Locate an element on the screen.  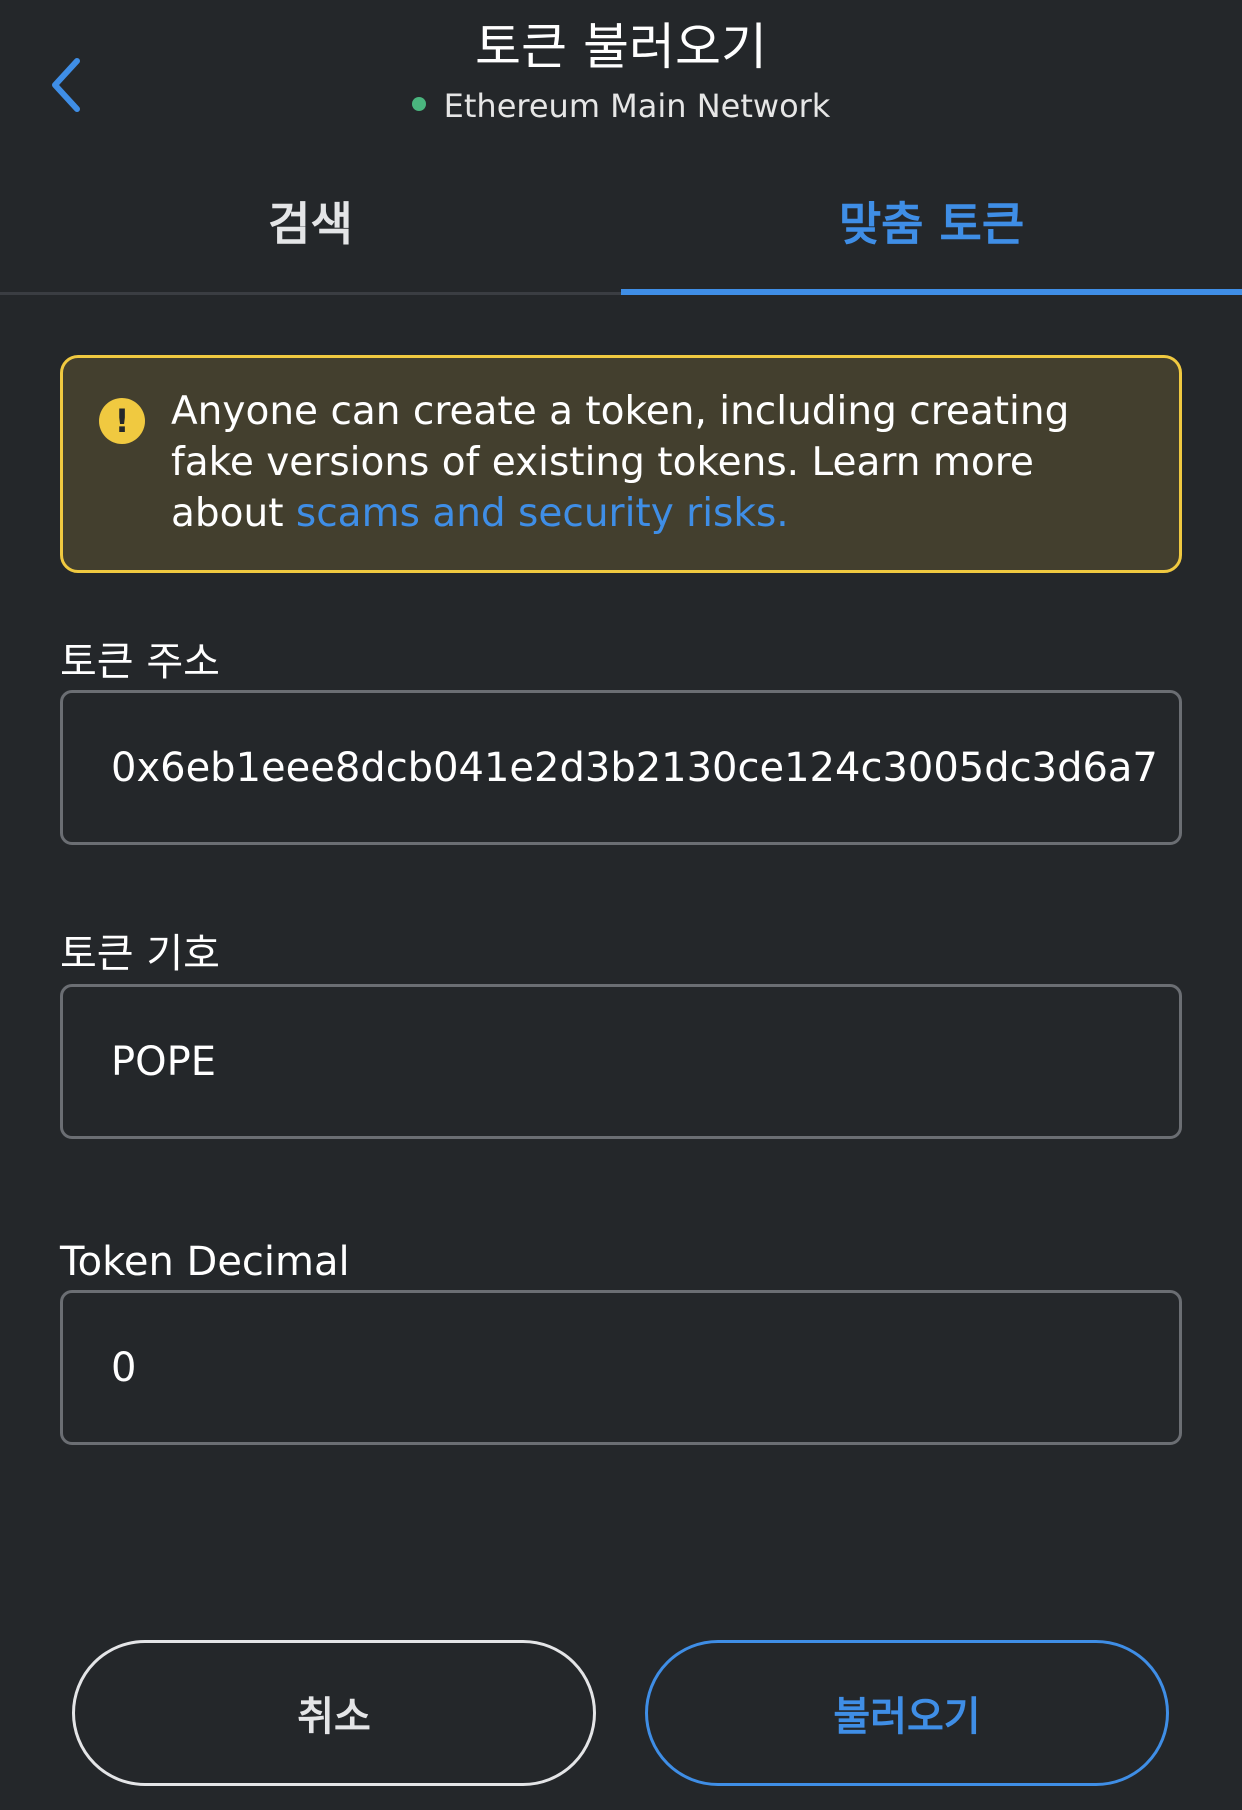
token-symbol-input: POPE is located at coordinates (621, 1061).